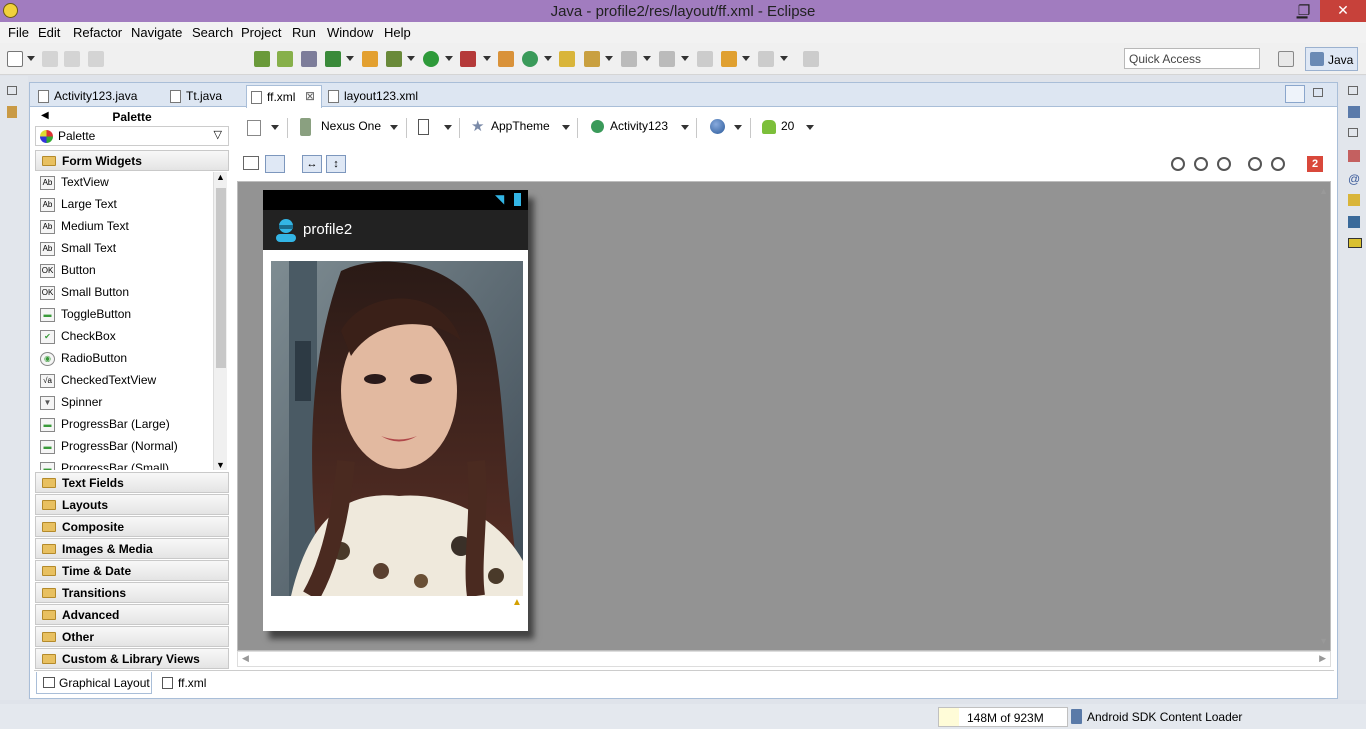 This screenshot has width=1366, height=729. What do you see at coordinates (1255, 164) in the screenshot?
I see `zoom-minus-icon` at bounding box center [1255, 164].